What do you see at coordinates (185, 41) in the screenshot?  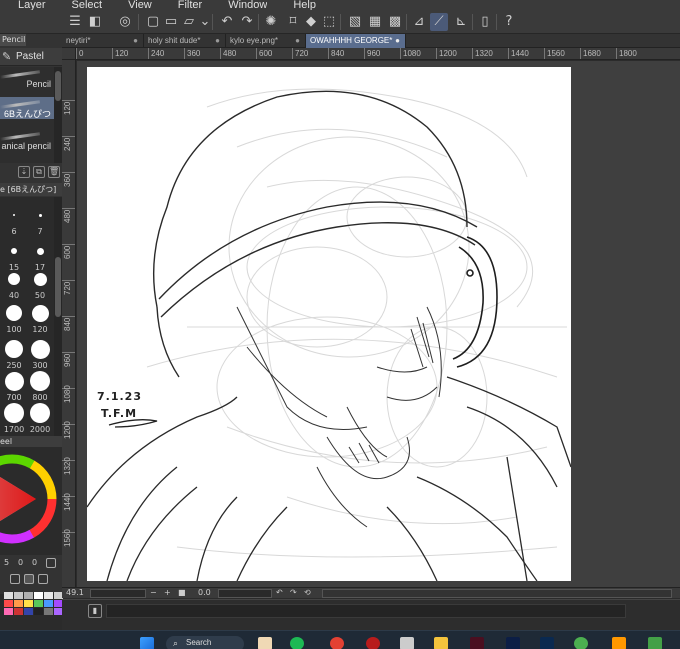 I see `tab-holy-shit-dude: holy shit dude* ●` at bounding box center [185, 41].